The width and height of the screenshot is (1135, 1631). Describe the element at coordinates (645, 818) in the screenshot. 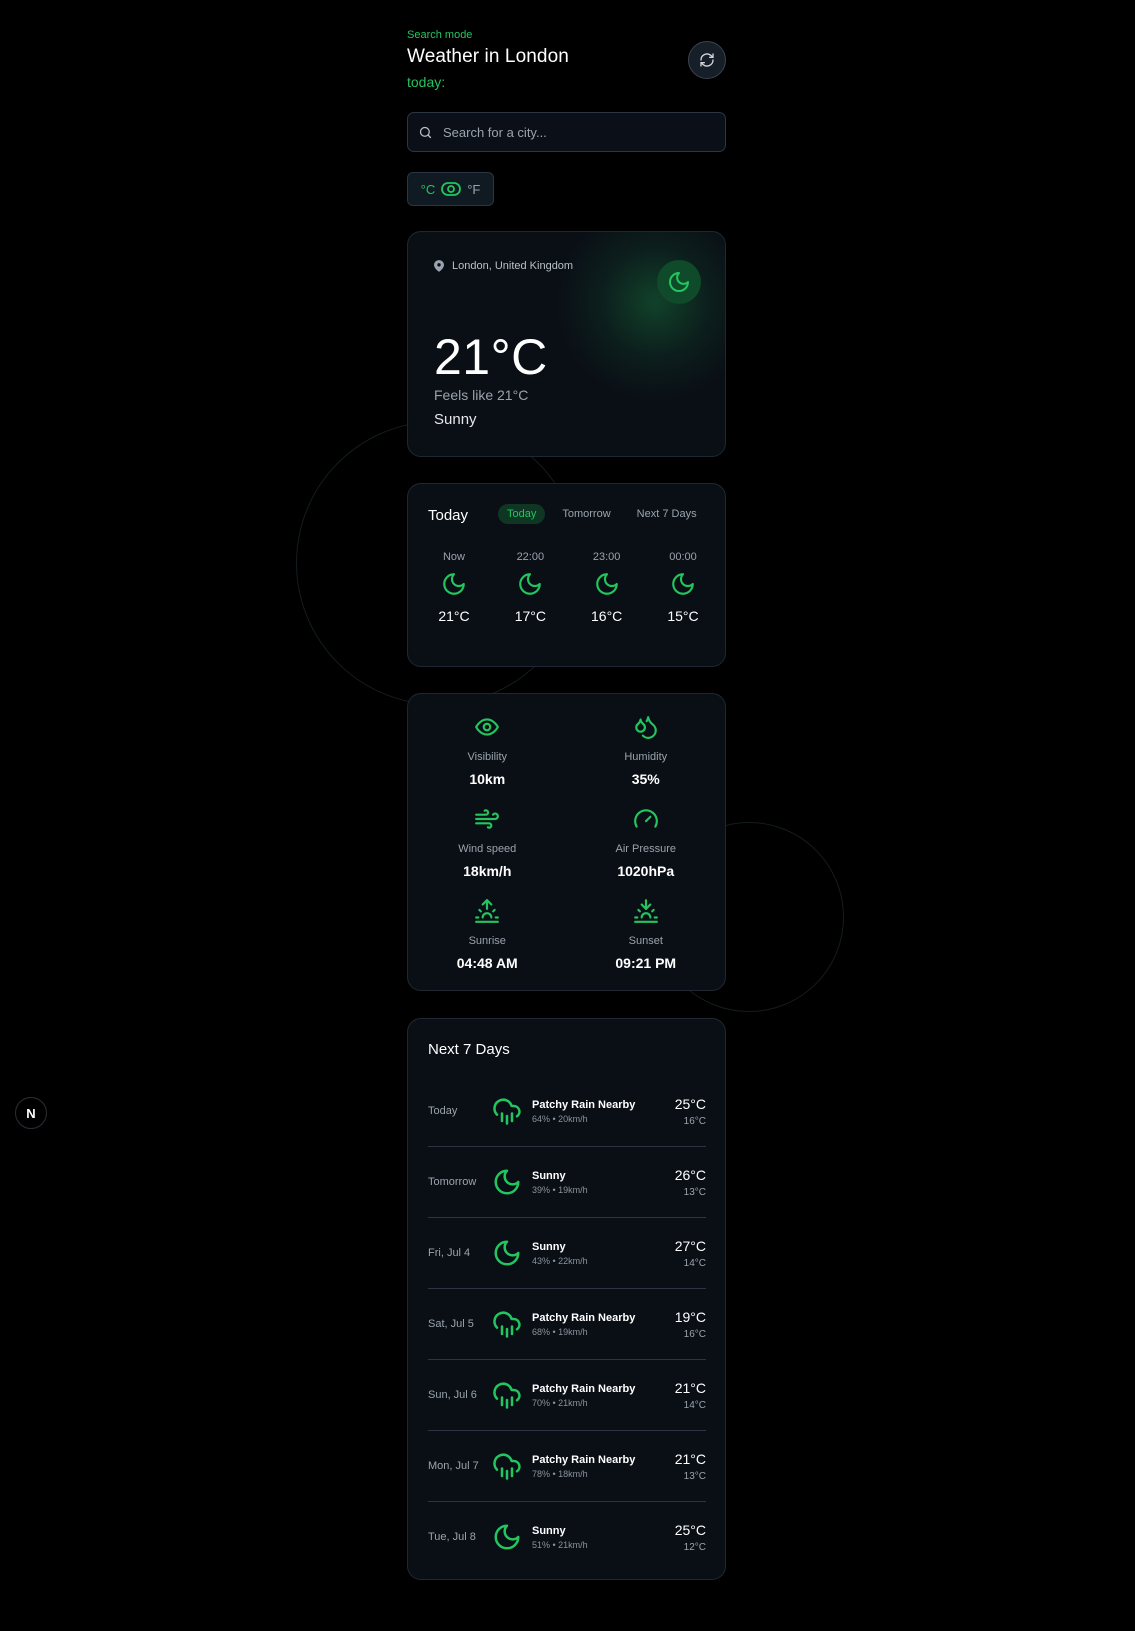

I see `gauge-icon` at that location.